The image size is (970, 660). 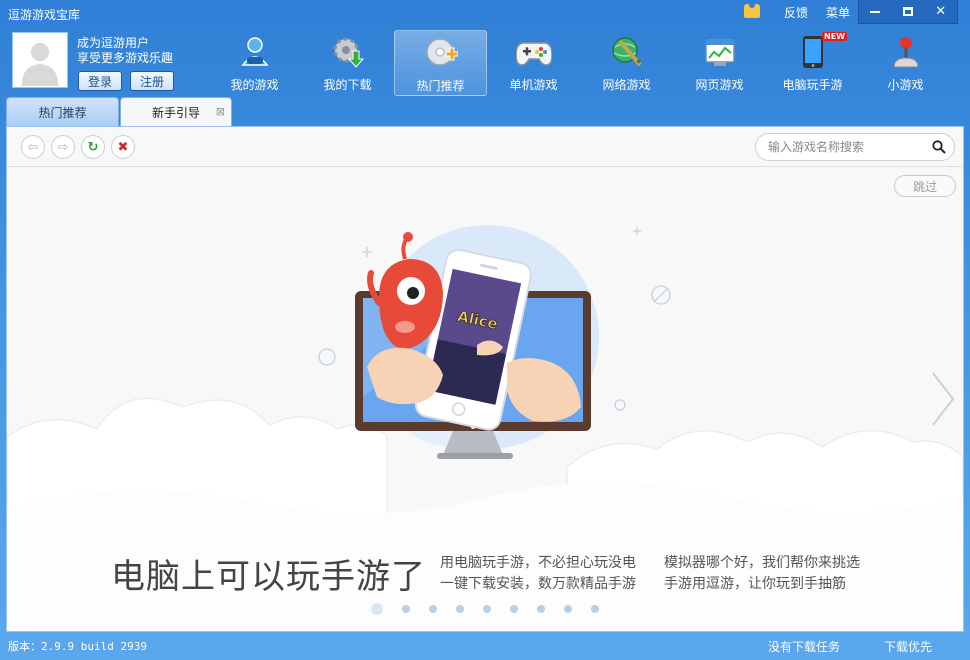 I want to click on forward-button: ⇨, so click(x=63, y=147).